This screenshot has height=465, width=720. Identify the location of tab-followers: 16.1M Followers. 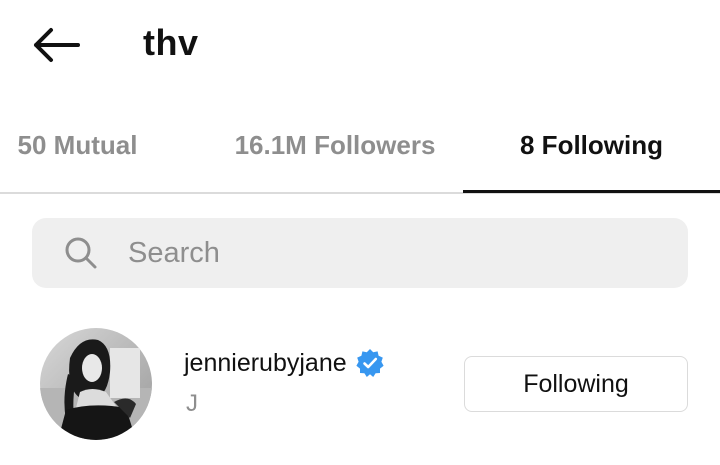
(335, 155).